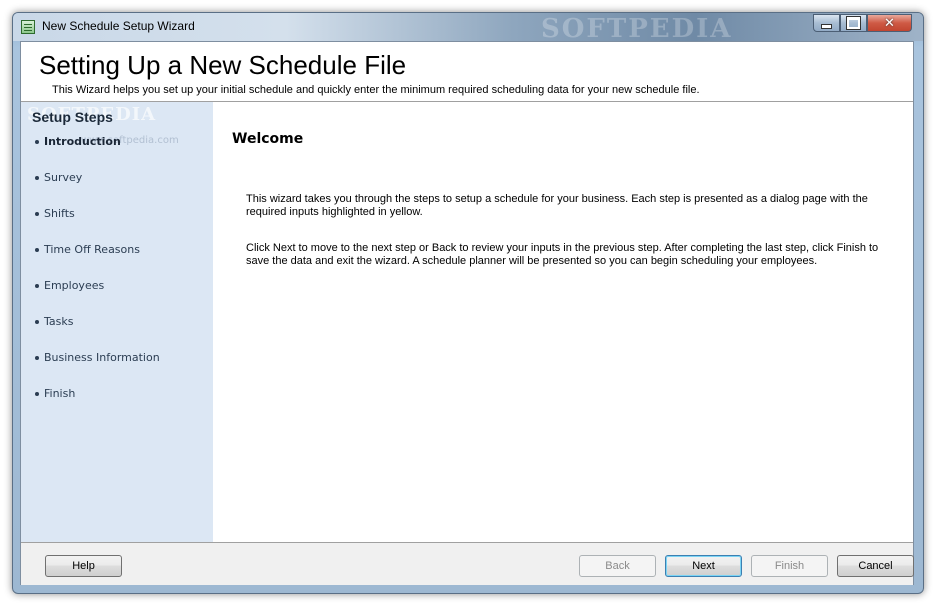 Image resolution: width=942 pixels, height=612 pixels. What do you see at coordinates (223, 65) in the screenshot?
I see `page-title: Setting Up a New Schedule File` at bounding box center [223, 65].